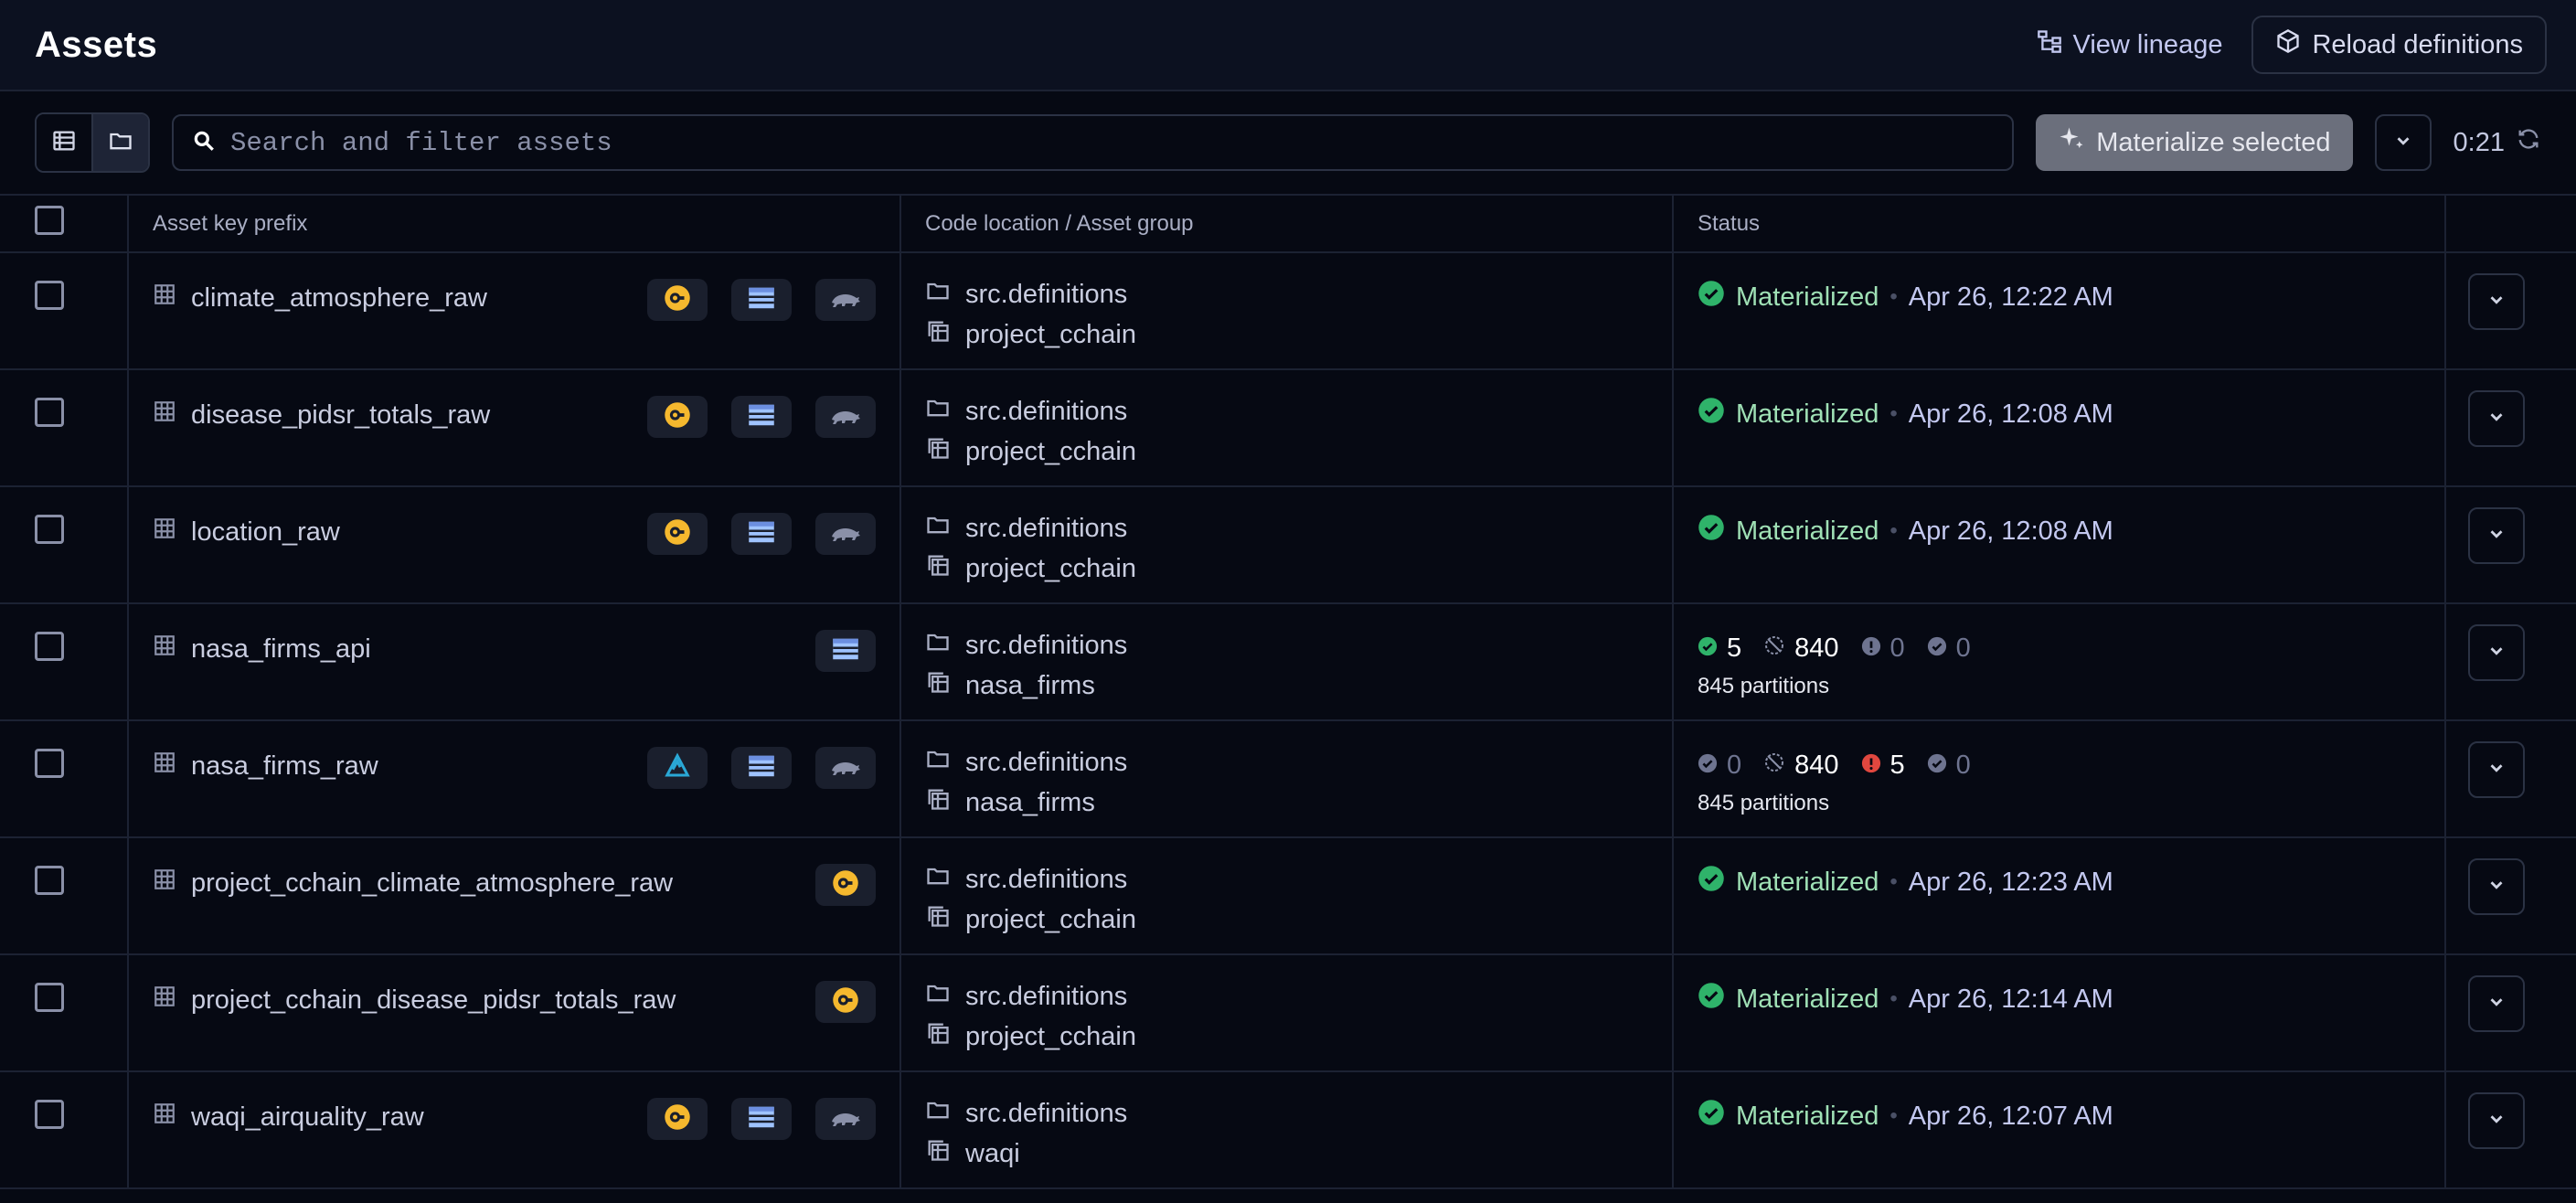 Image resolution: width=2576 pixels, height=1203 pixels. What do you see at coordinates (2060, 224) in the screenshot?
I see `column-header-status: Status` at bounding box center [2060, 224].